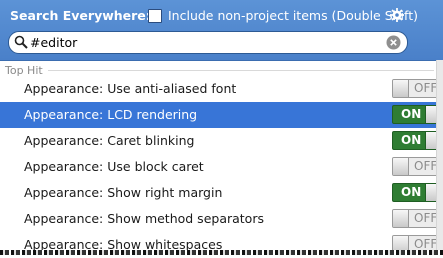  Describe the element at coordinates (293, 15) in the screenshot. I see `include-non-project-label: Include non-project items (Double Shift)` at that location.